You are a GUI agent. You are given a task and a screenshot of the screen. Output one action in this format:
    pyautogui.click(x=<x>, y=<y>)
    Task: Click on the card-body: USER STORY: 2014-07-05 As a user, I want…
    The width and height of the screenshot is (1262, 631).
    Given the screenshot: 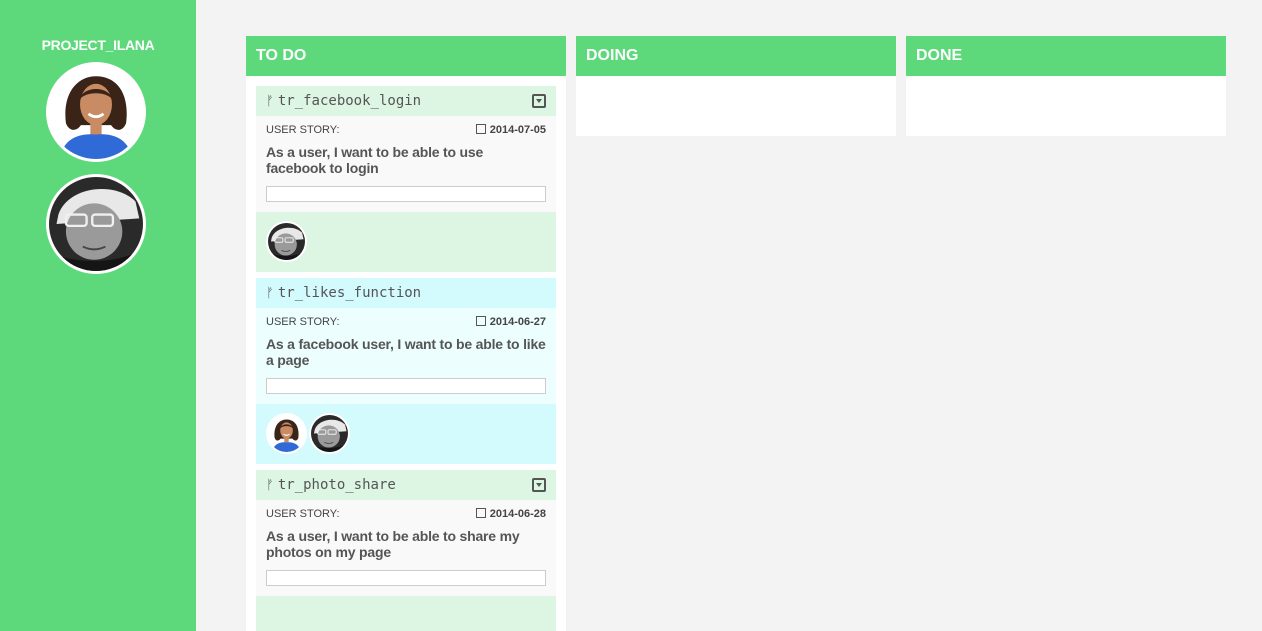 What is the action you would take?
    pyautogui.click(x=406, y=164)
    